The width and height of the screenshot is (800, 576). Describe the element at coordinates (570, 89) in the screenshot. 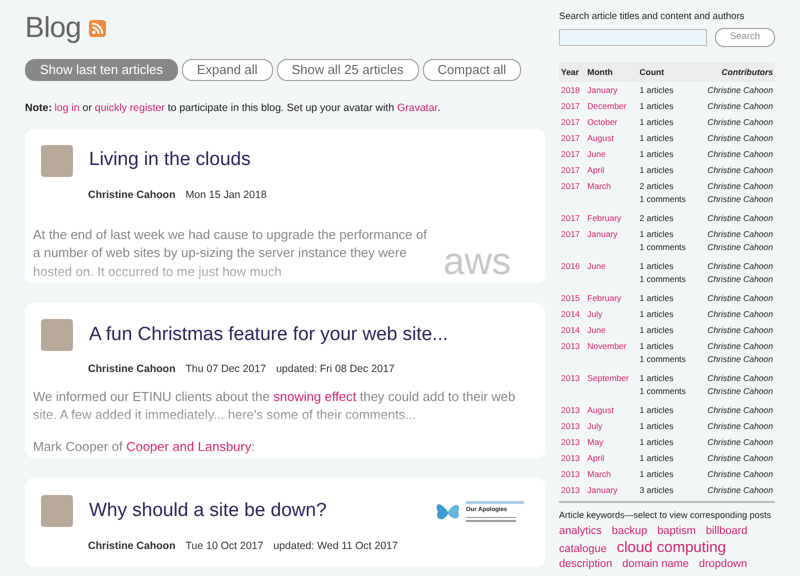

I see `archive-year-link: 2018` at that location.